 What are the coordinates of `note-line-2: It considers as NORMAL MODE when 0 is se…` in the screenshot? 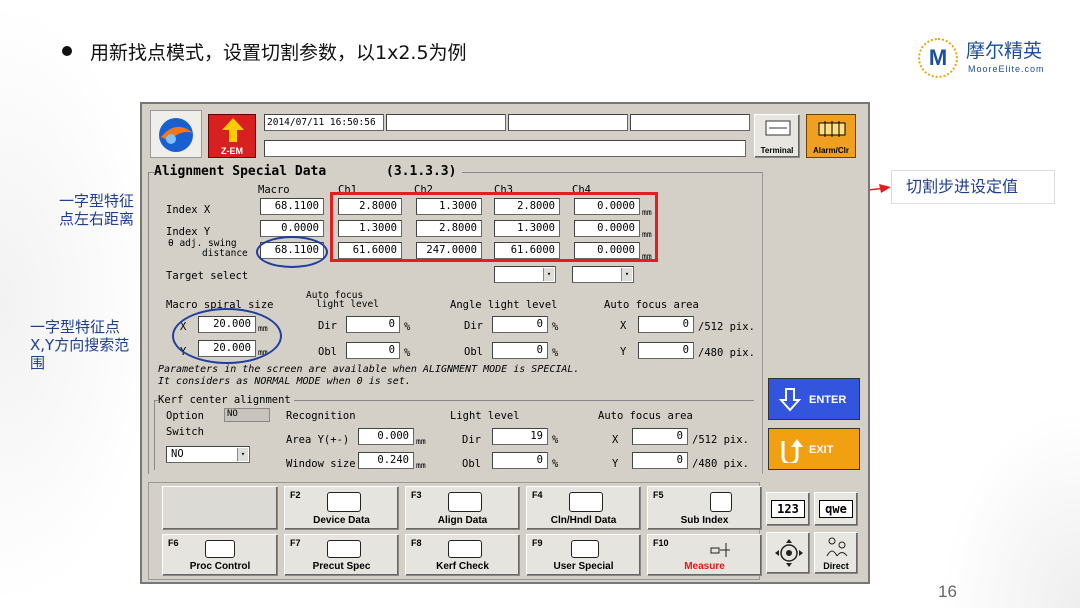 It's located at (284, 381).